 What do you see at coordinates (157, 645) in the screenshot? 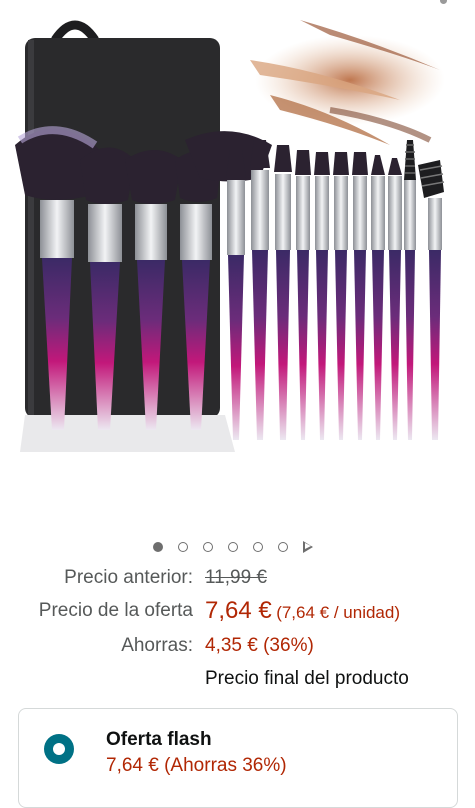
I see `savings-label: Ahorras:` at bounding box center [157, 645].